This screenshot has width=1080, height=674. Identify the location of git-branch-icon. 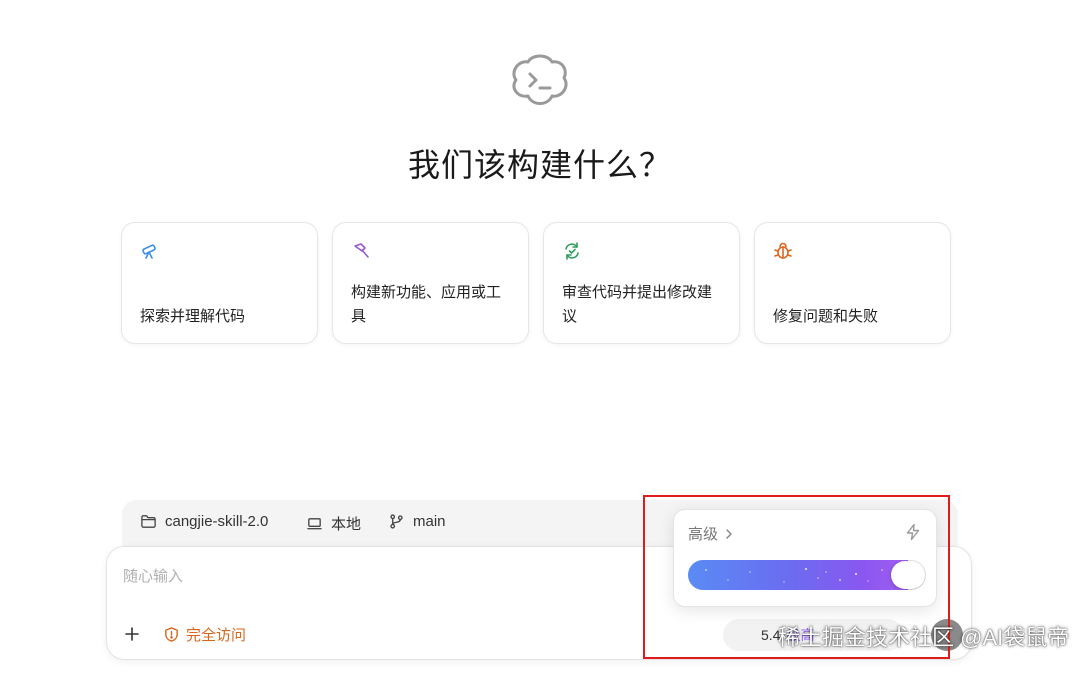
(396, 521).